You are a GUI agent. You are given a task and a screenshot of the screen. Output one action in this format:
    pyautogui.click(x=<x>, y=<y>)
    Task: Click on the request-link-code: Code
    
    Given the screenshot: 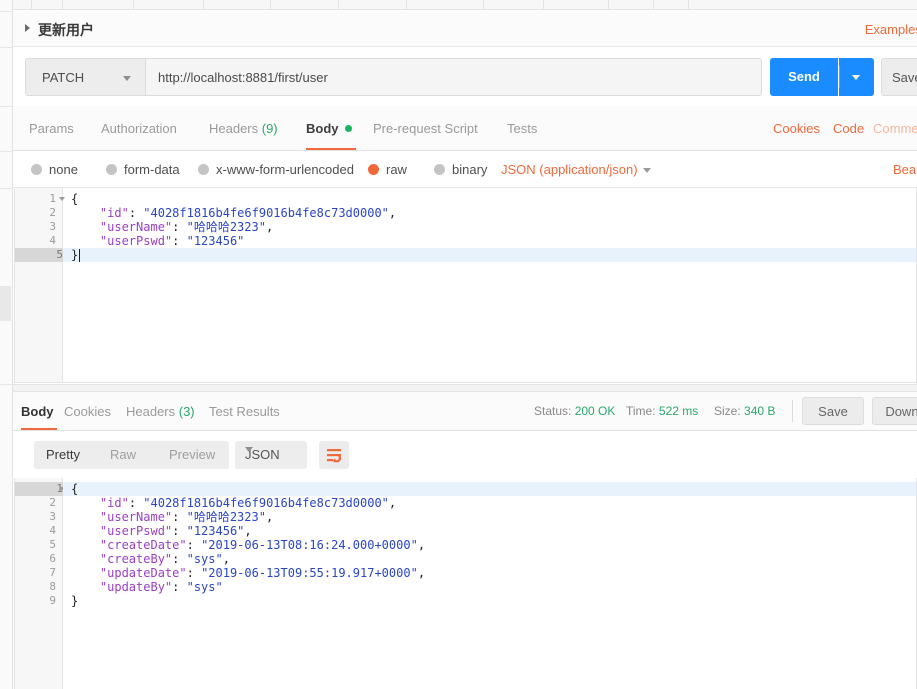 What is the action you would take?
    pyautogui.click(x=848, y=128)
    